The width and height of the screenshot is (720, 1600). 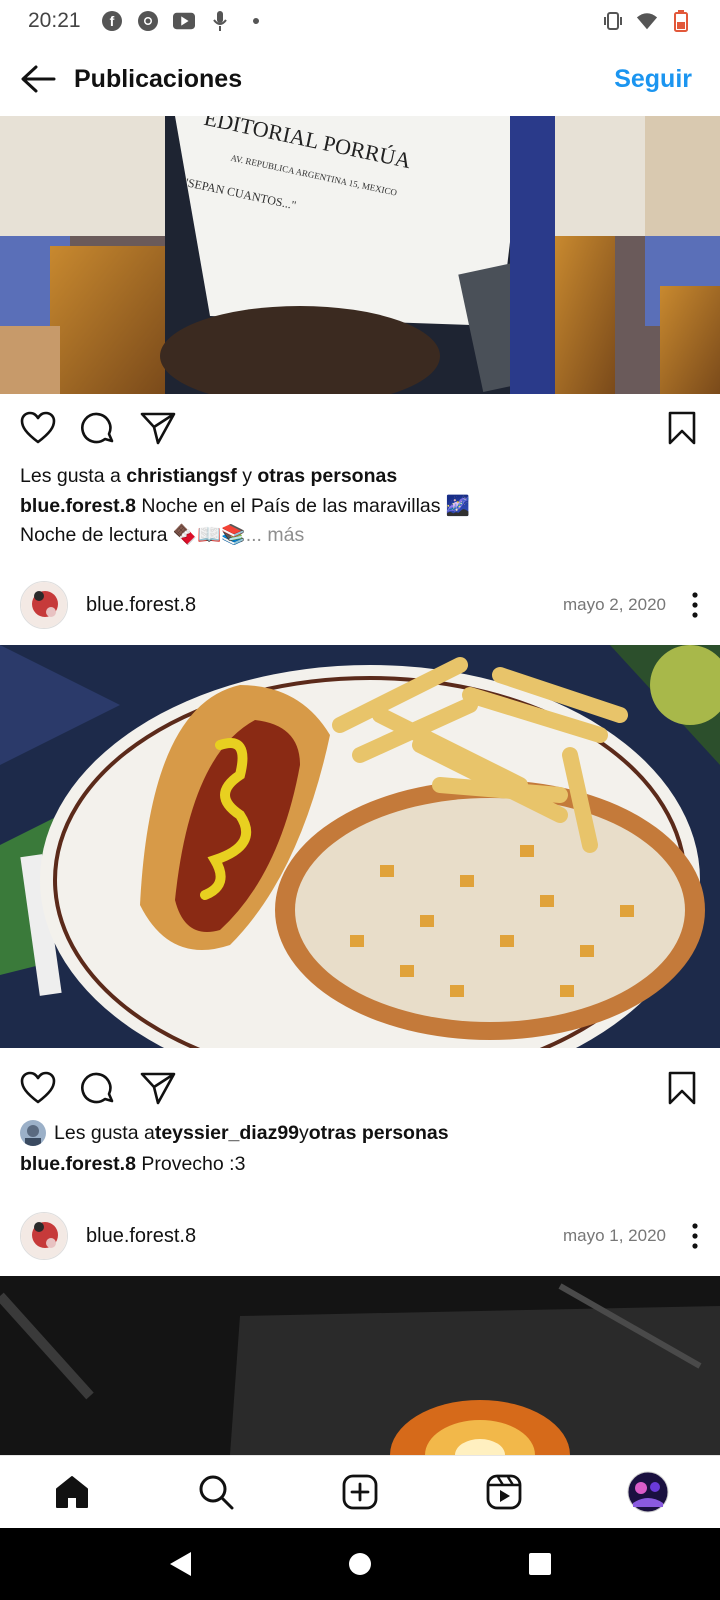 What do you see at coordinates (360, 1236) in the screenshot?
I see `post3-header: blue.forest.8 mayo 1, 2020` at bounding box center [360, 1236].